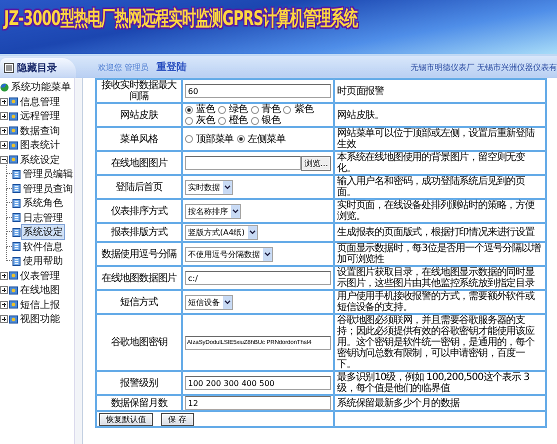 This screenshot has width=557, height=444. I want to click on setting-label: 数据保留月数, so click(139, 403).